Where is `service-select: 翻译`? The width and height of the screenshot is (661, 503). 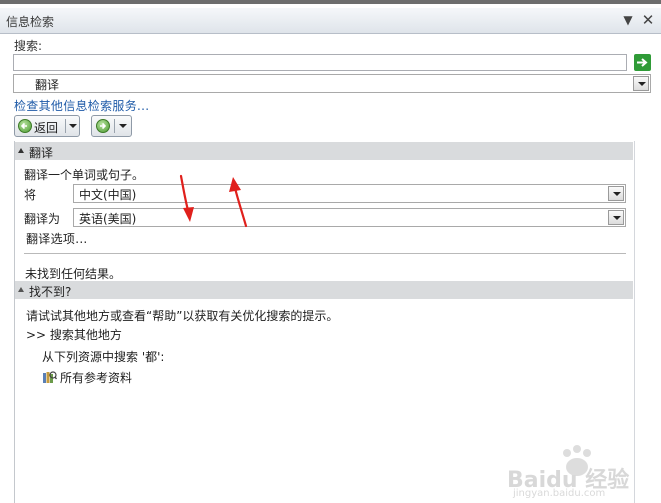
service-select: 翻译 is located at coordinates (332, 83).